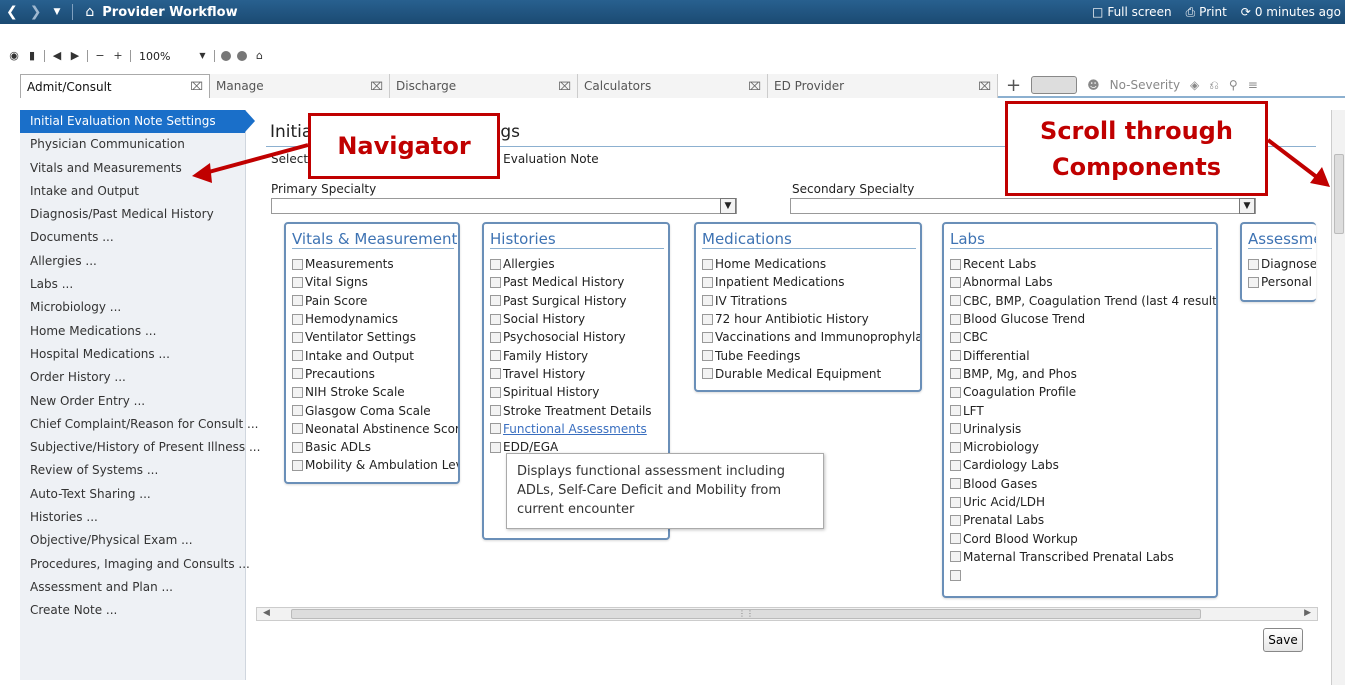 The width and height of the screenshot is (1345, 692). I want to click on zoom-dropdown-icon: ▼, so click(202, 56).